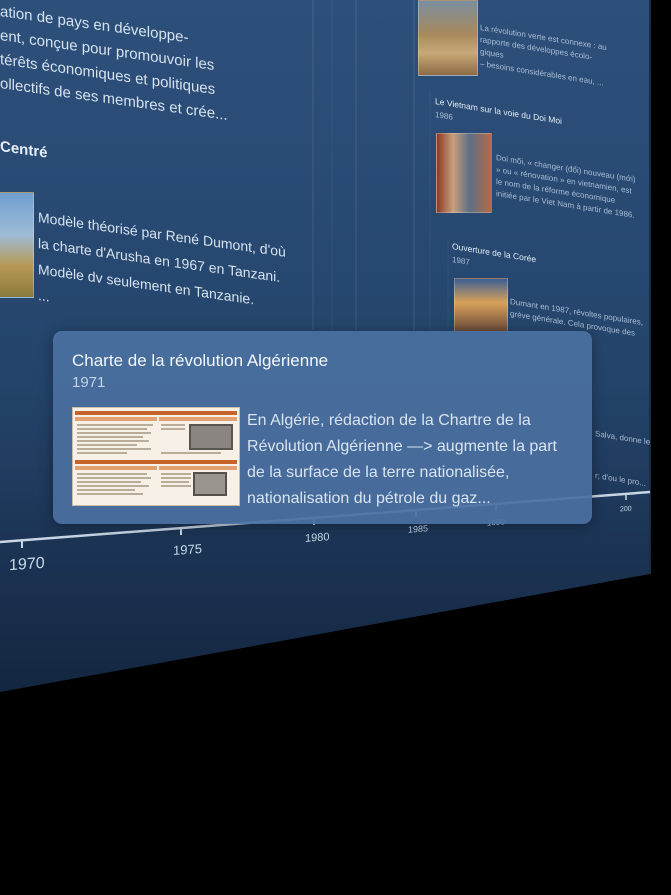  I want to click on event-thumbnail-green-revolution, so click(448, 38).